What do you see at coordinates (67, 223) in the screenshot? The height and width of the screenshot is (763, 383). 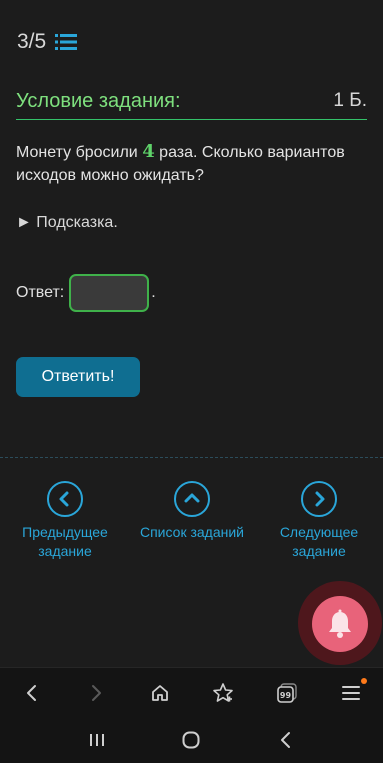 I see `hint-toggle: ► Подсказка.` at bounding box center [67, 223].